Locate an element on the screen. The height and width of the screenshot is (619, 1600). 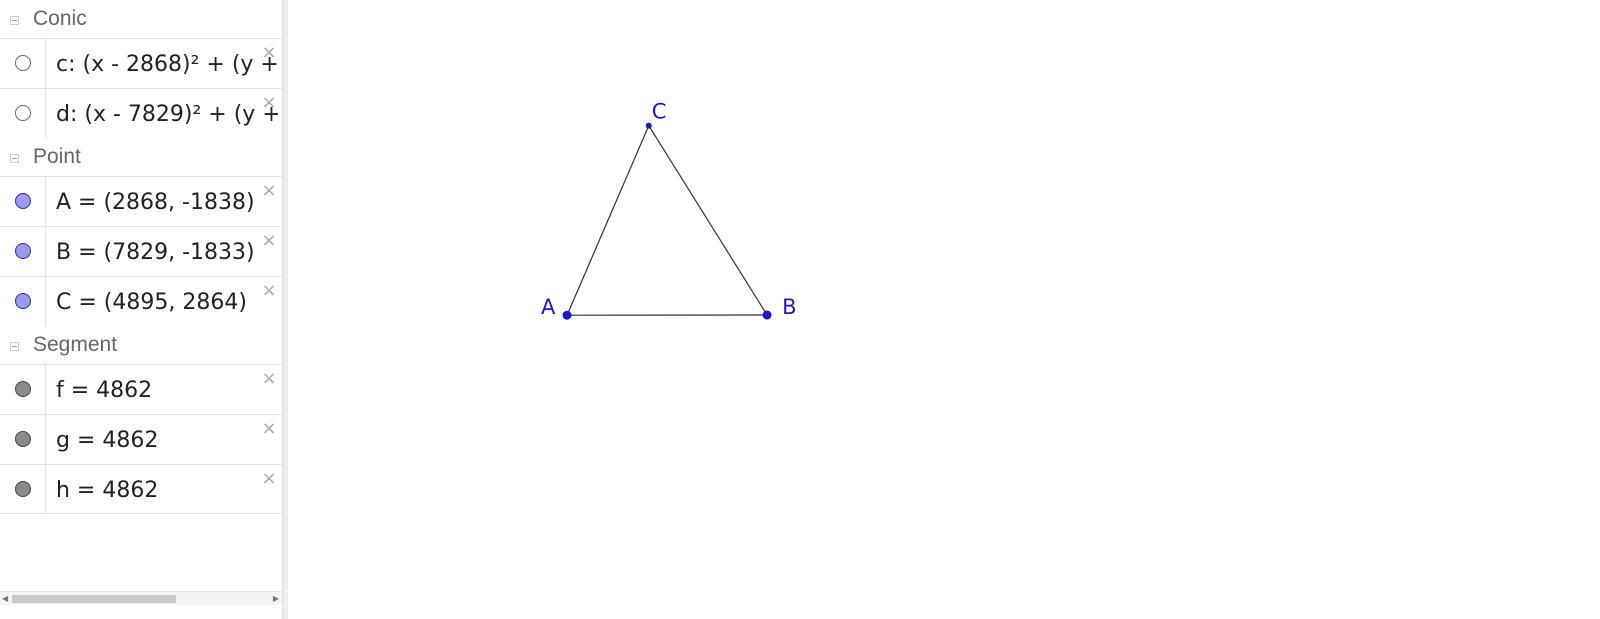
algebra-item: B = (7829, -1833) × is located at coordinates (141, 251).